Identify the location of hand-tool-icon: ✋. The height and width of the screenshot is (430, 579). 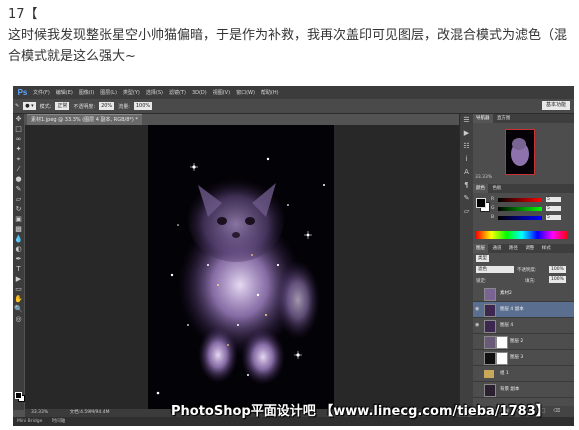
(18, 299).